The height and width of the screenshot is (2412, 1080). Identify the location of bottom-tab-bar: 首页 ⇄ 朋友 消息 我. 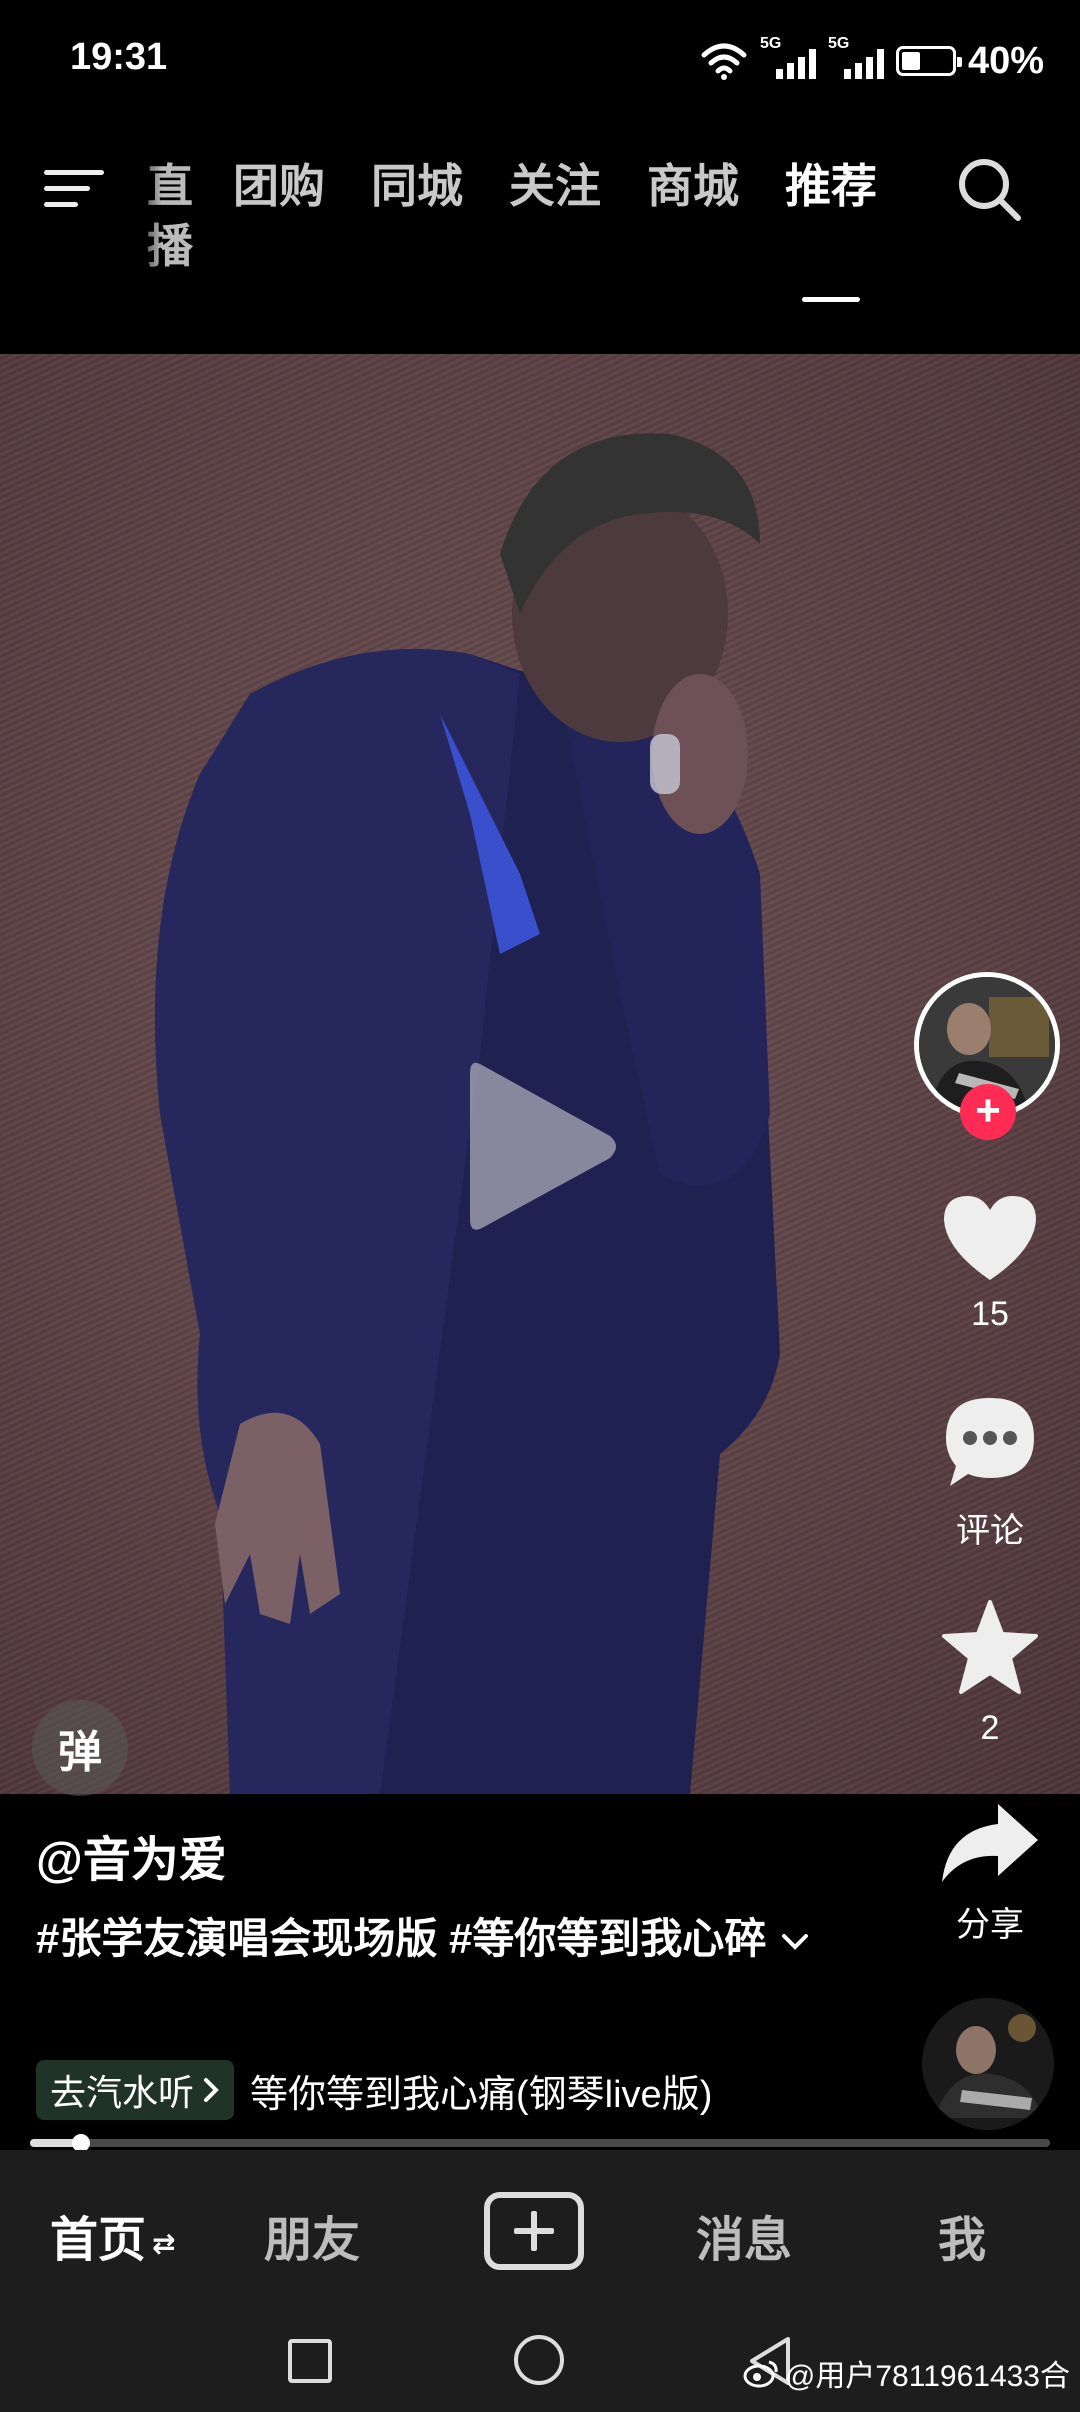
(540, 2232).